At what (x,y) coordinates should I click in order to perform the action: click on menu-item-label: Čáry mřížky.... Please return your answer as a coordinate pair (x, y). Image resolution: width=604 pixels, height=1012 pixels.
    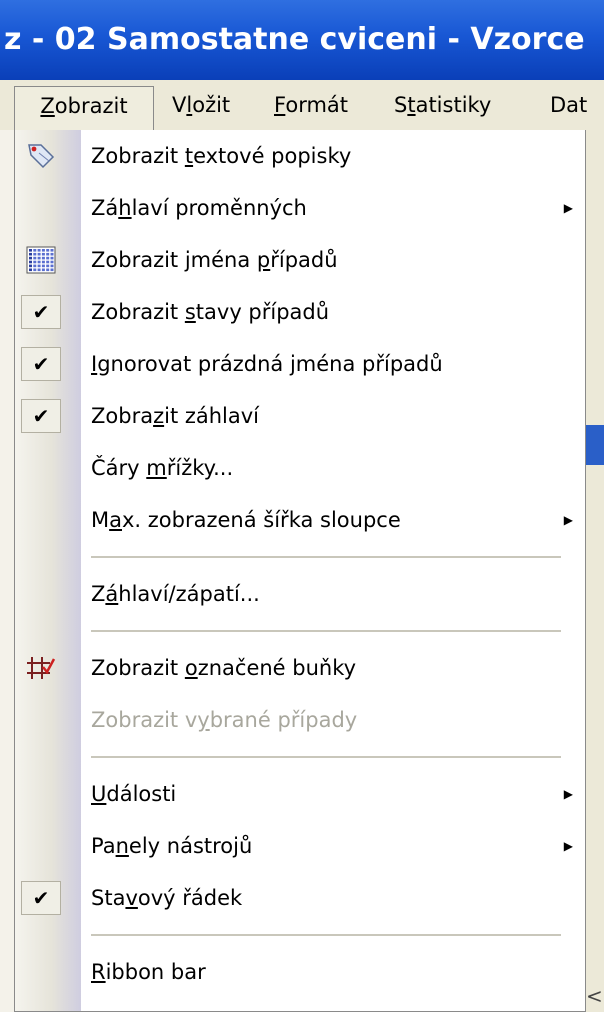
    Looking at the image, I should click on (162, 468).